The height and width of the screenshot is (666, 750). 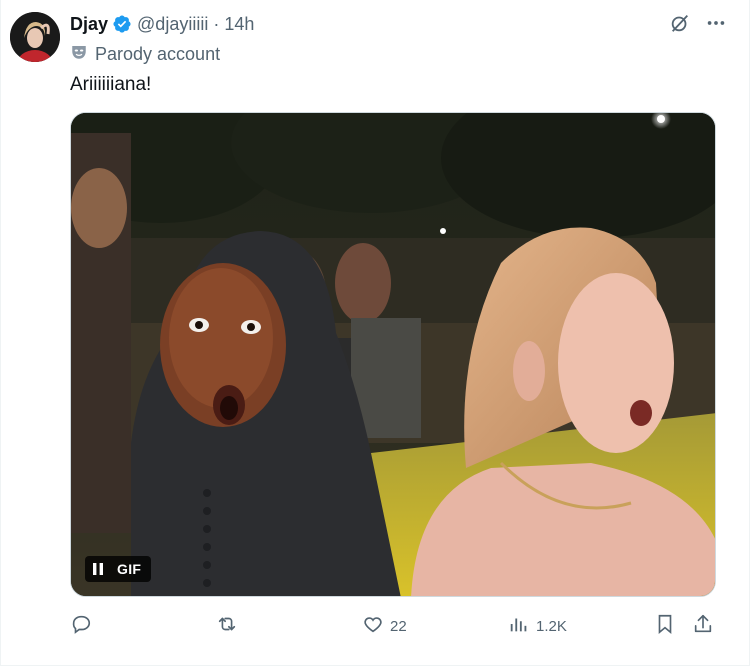 What do you see at coordinates (129, 569) in the screenshot?
I see `gif-label: GIF` at bounding box center [129, 569].